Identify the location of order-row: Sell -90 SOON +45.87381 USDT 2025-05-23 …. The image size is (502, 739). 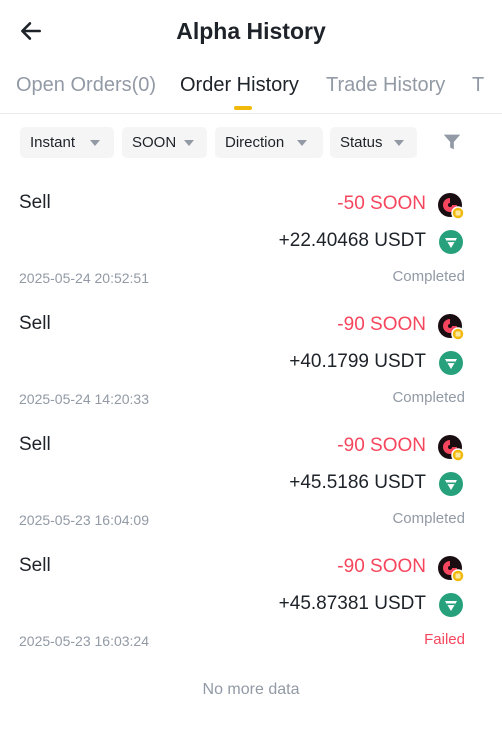
(251, 610).